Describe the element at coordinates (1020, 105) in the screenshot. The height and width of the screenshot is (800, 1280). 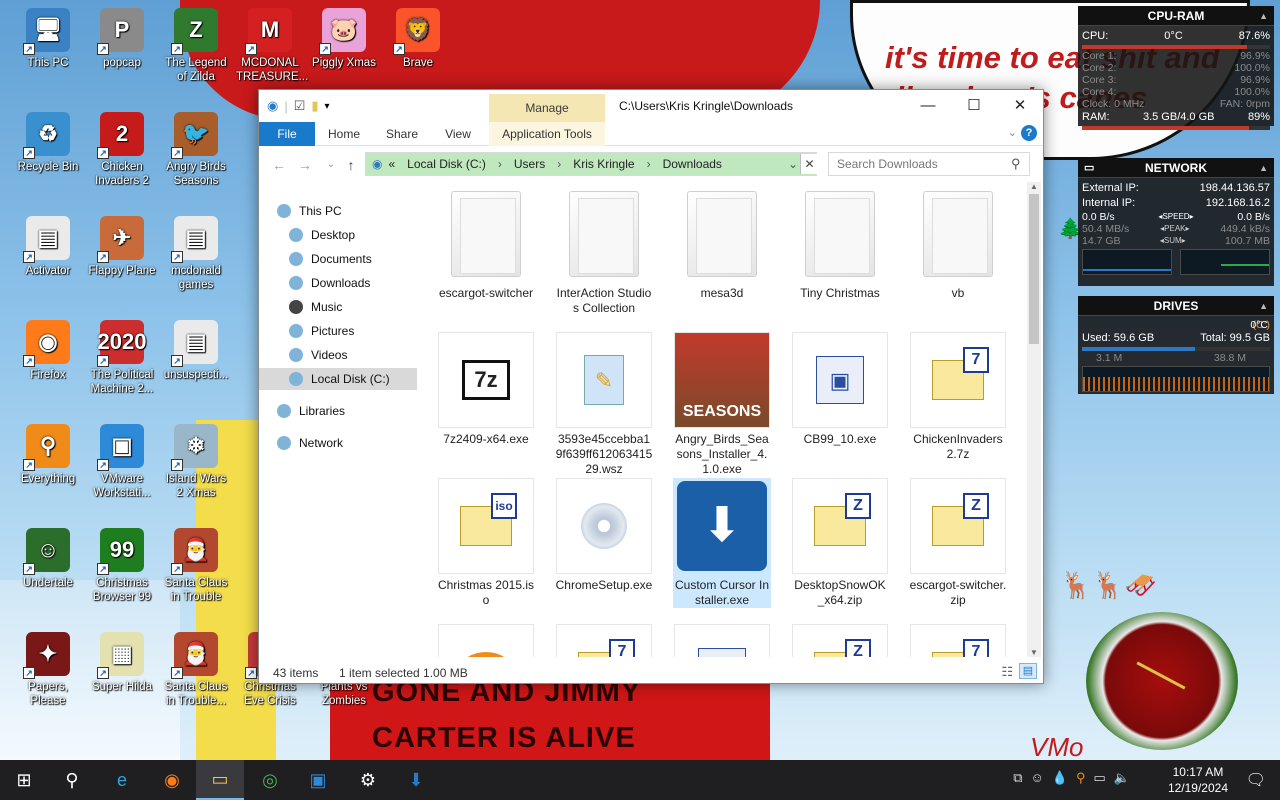
I see `close-button: ✕` at that location.